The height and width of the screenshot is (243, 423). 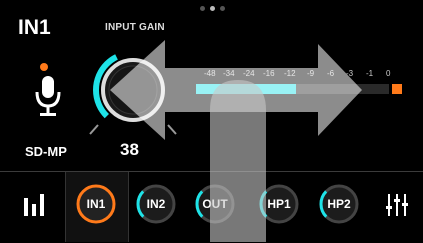 What do you see at coordinates (300, 75) in the screenshot?
I see `meter-scale: -48 -34 -24 -16 -12 -9 -6 -3 -1 0` at bounding box center [300, 75].